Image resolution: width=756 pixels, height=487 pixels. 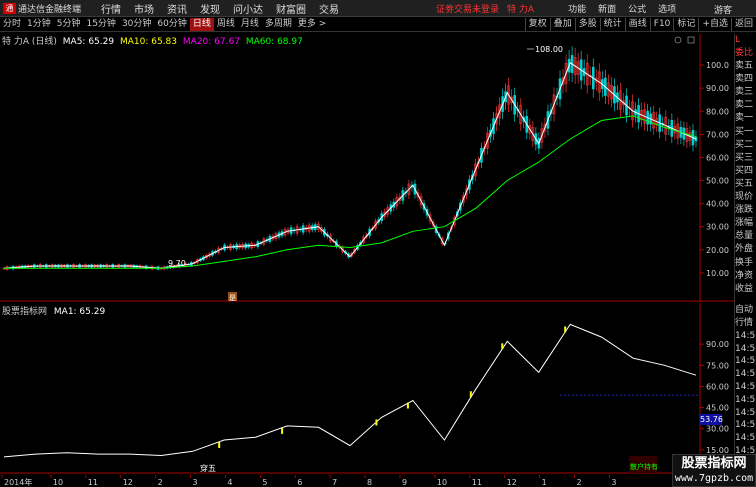 I want to click on auto-label: 自动, so click(x=745, y=310).